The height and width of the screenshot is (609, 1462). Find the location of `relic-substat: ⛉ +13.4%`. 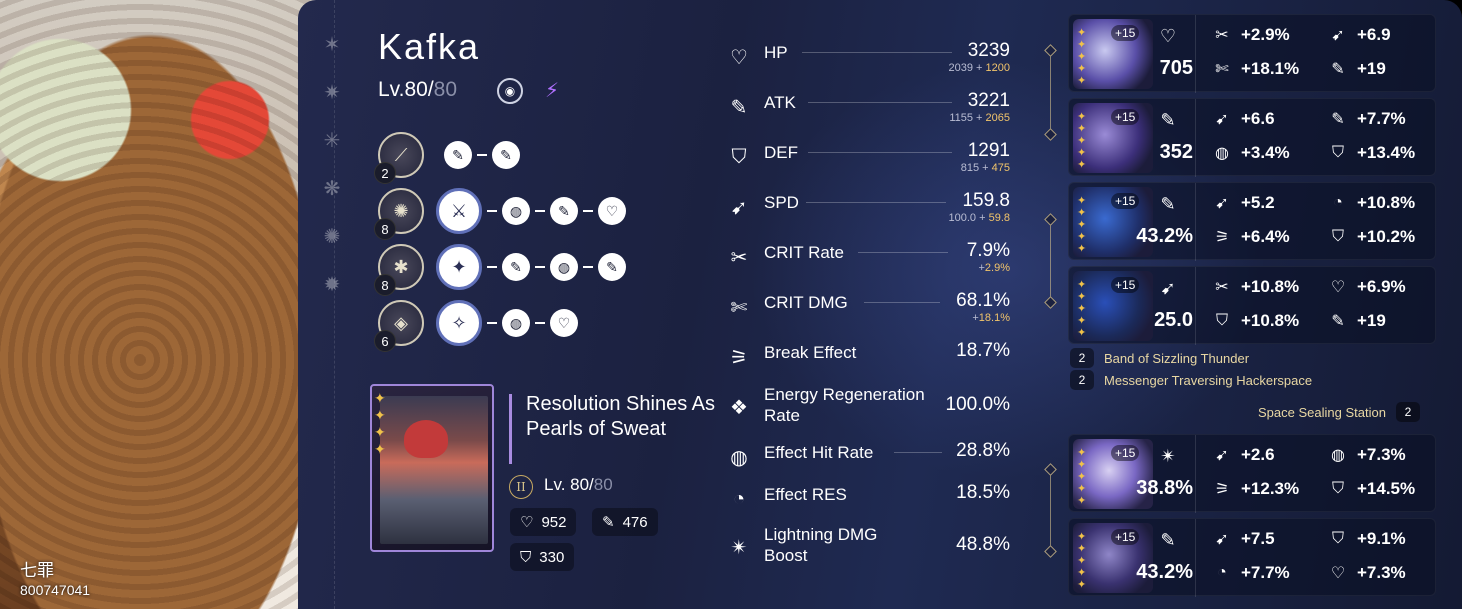

relic-substat: ⛉ +13.4% is located at coordinates (1371, 153).